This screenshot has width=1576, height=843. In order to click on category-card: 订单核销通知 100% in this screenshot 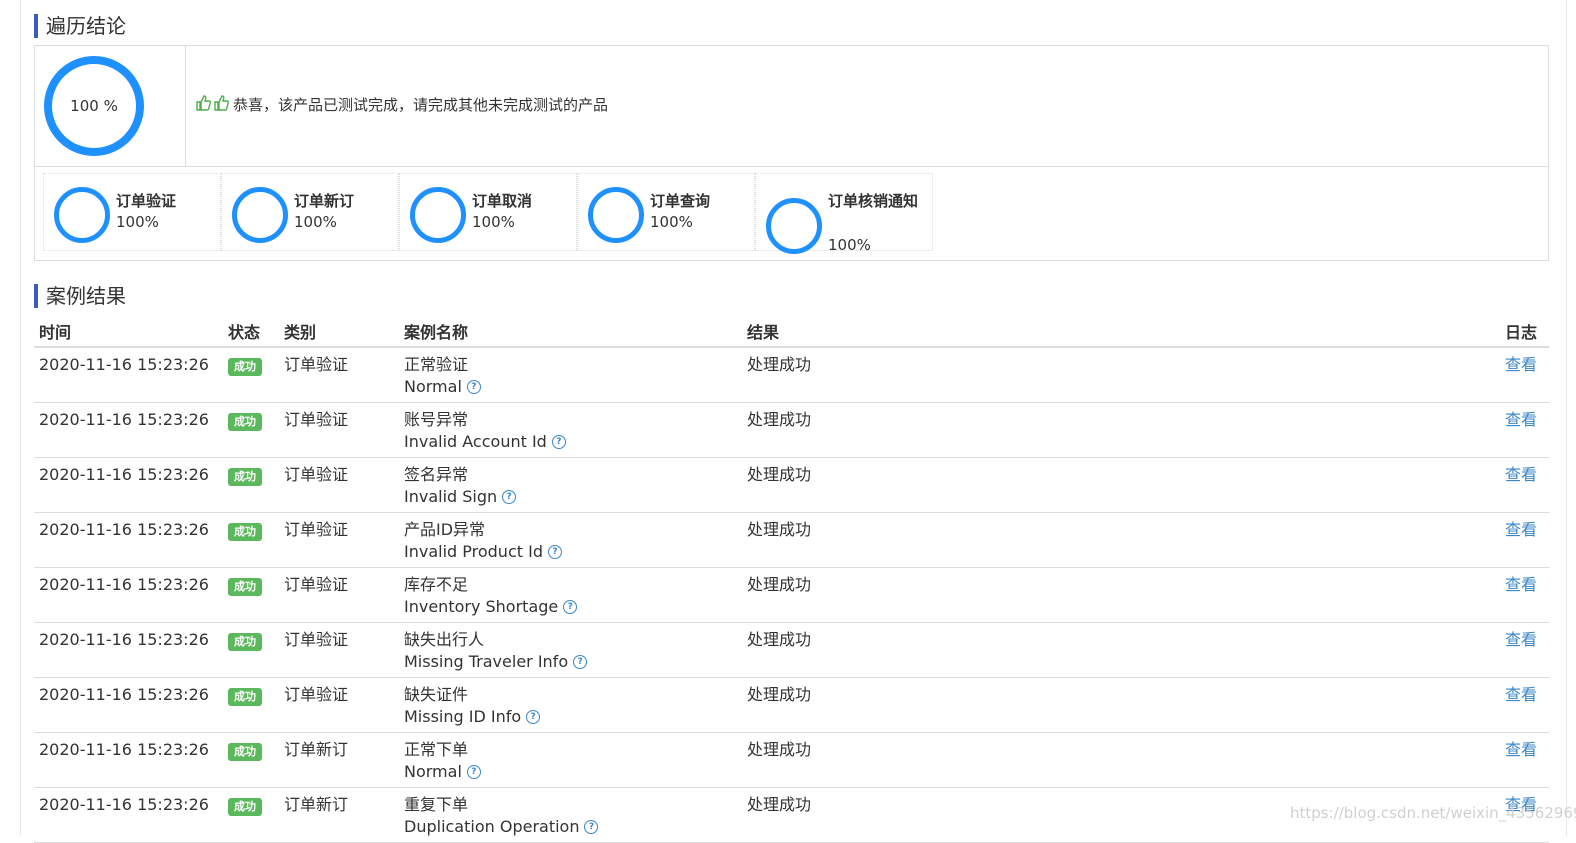, I will do `click(844, 213)`.